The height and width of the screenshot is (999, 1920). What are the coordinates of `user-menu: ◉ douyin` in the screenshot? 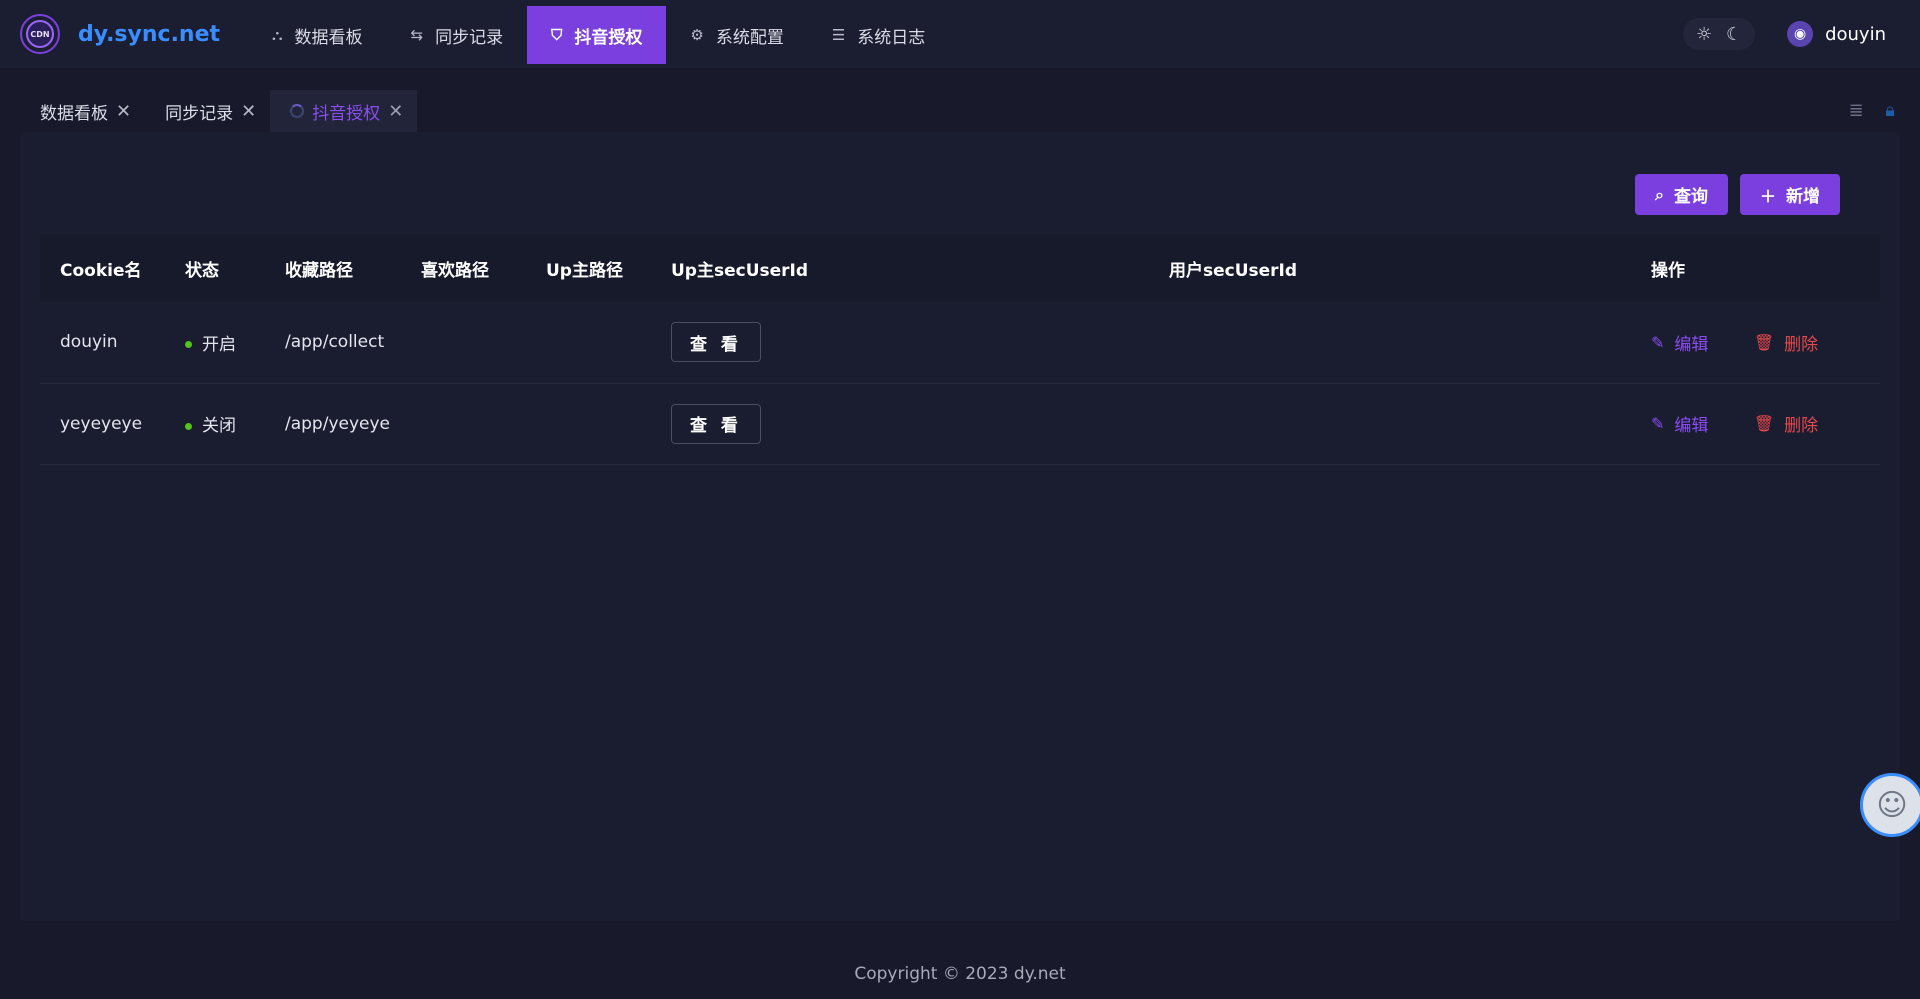 It's located at (1836, 34).